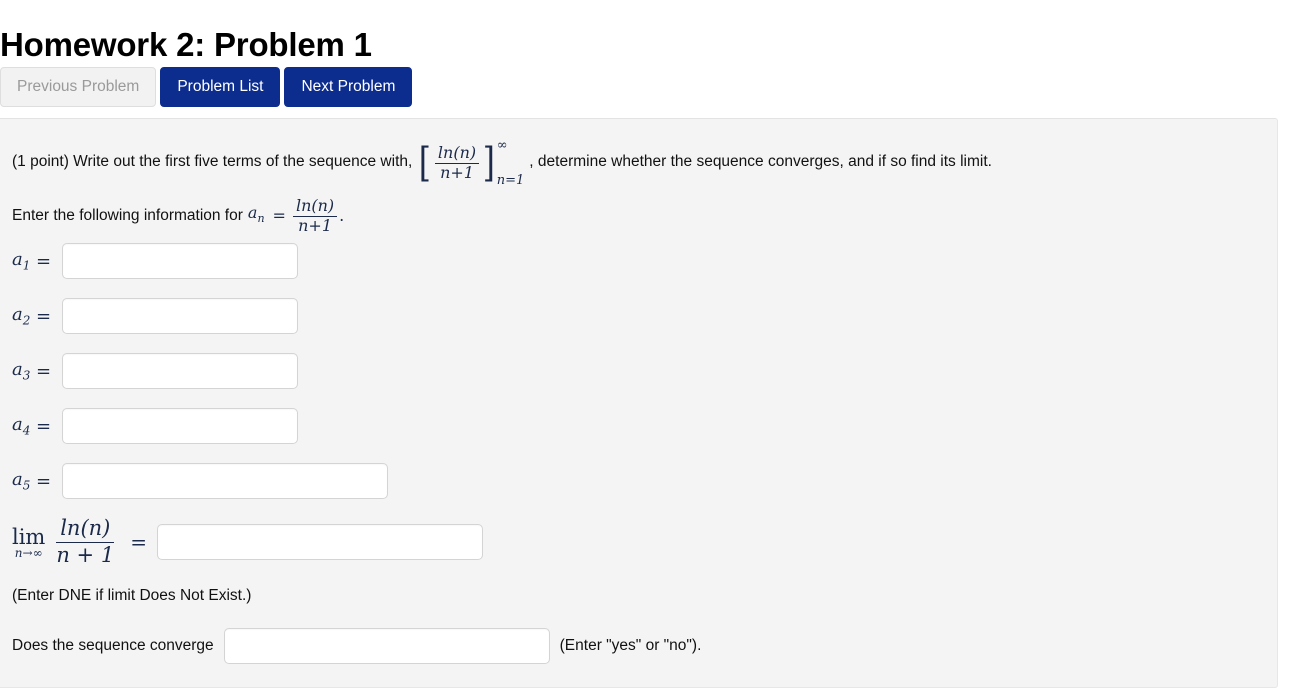 The width and height of the screenshot is (1292, 695). I want to click on next-problem-button: Next Problem, so click(348, 87).